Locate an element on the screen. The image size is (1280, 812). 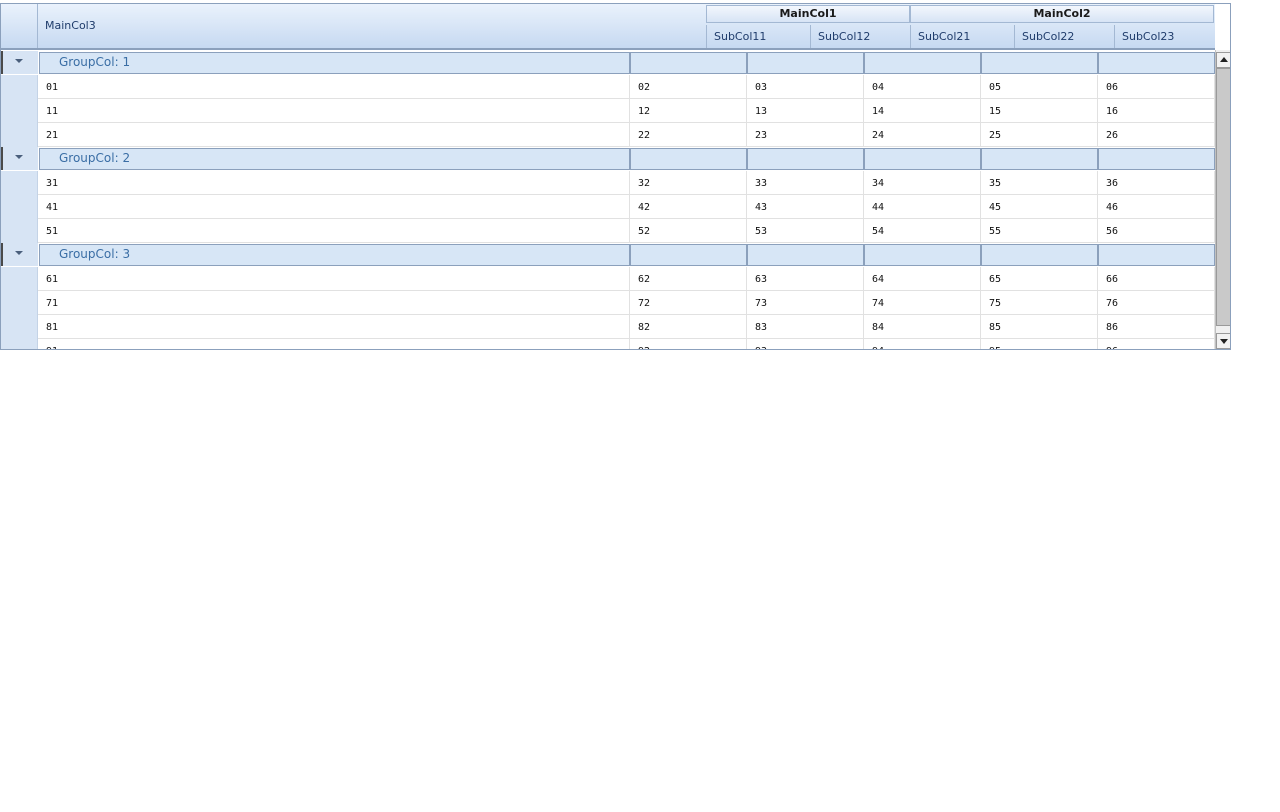
table-cell: 55 is located at coordinates (1039, 231).